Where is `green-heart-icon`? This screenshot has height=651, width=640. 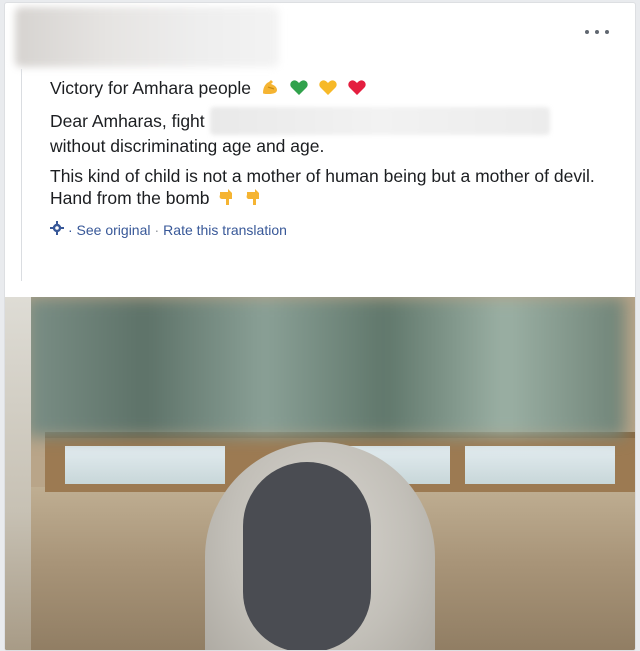
green-heart-icon is located at coordinates (299, 87).